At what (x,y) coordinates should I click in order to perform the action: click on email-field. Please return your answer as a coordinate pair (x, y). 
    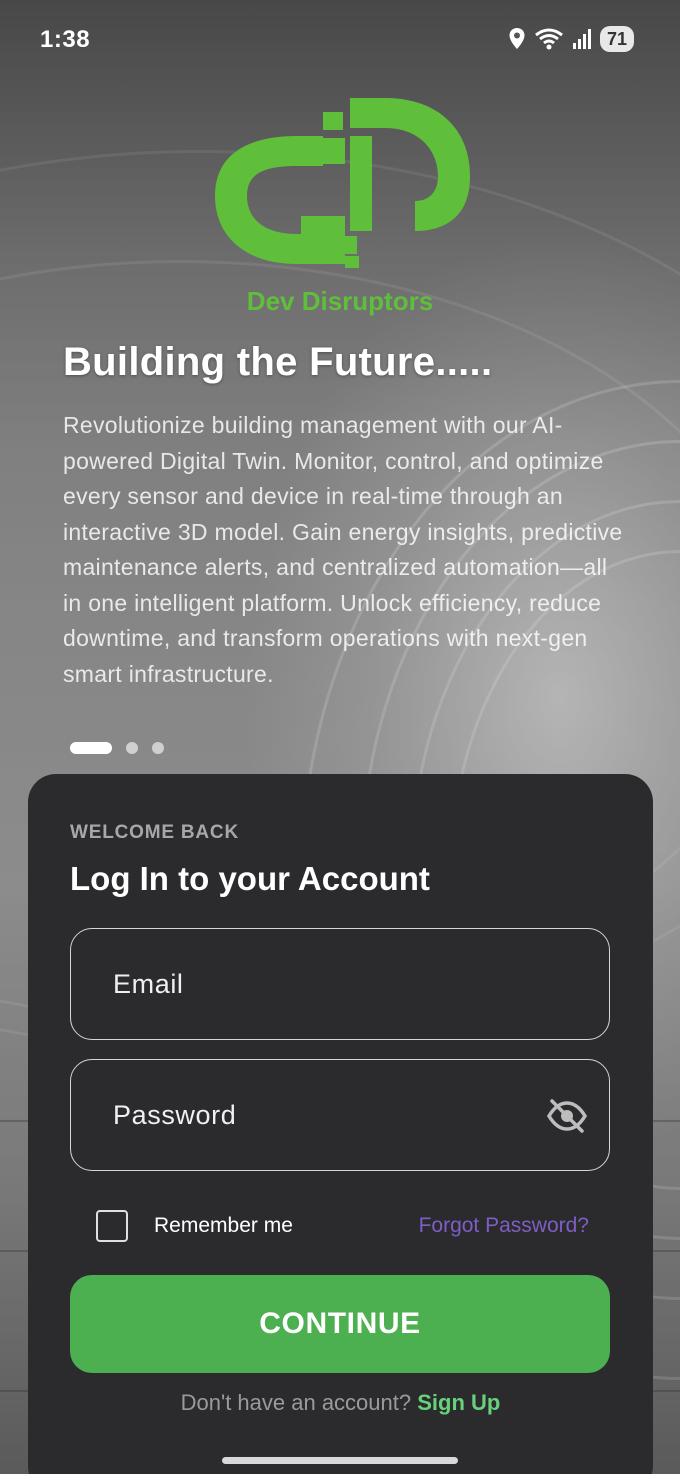
    Looking at the image, I should click on (340, 984).